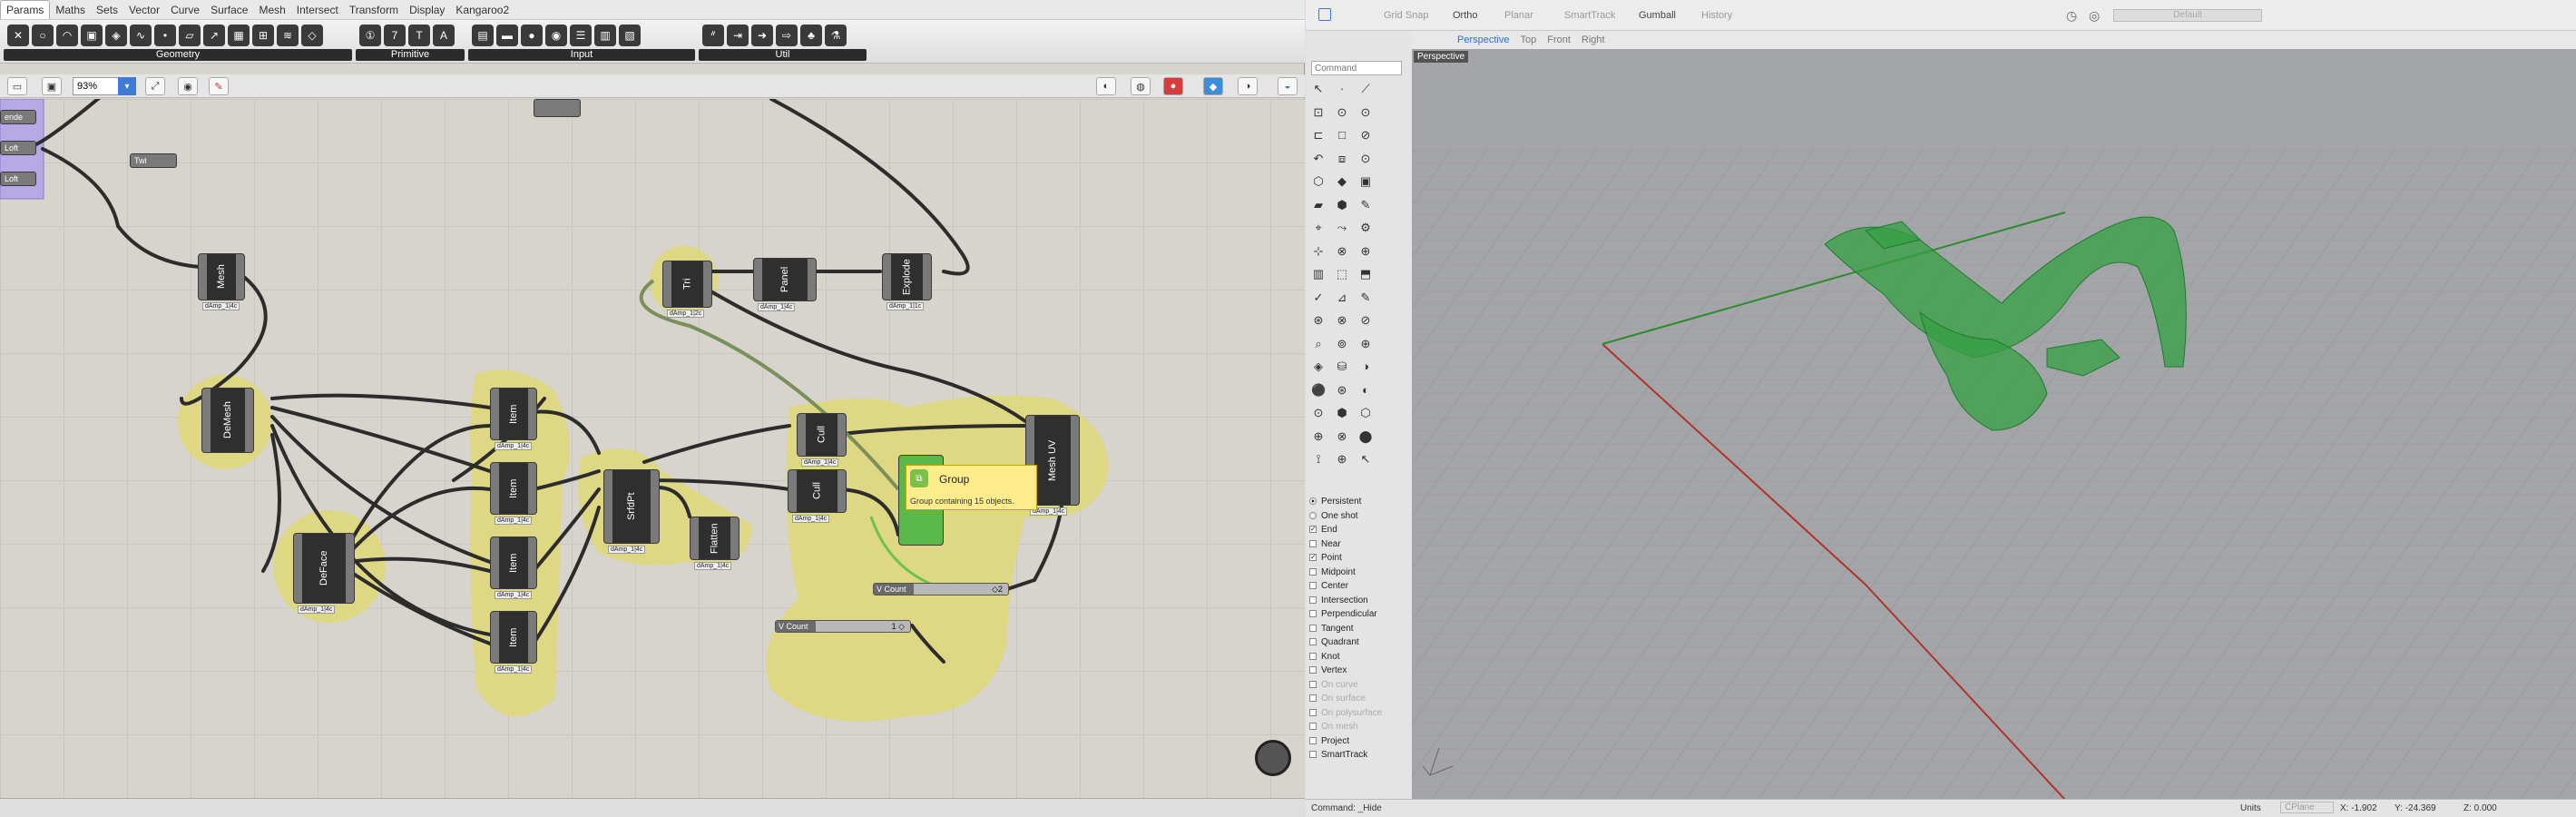 The height and width of the screenshot is (817, 2576). What do you see at coordinates (836, 35) in the screenshot?
I see `flask-icon: ⚗` at bounding box center [836, 35].